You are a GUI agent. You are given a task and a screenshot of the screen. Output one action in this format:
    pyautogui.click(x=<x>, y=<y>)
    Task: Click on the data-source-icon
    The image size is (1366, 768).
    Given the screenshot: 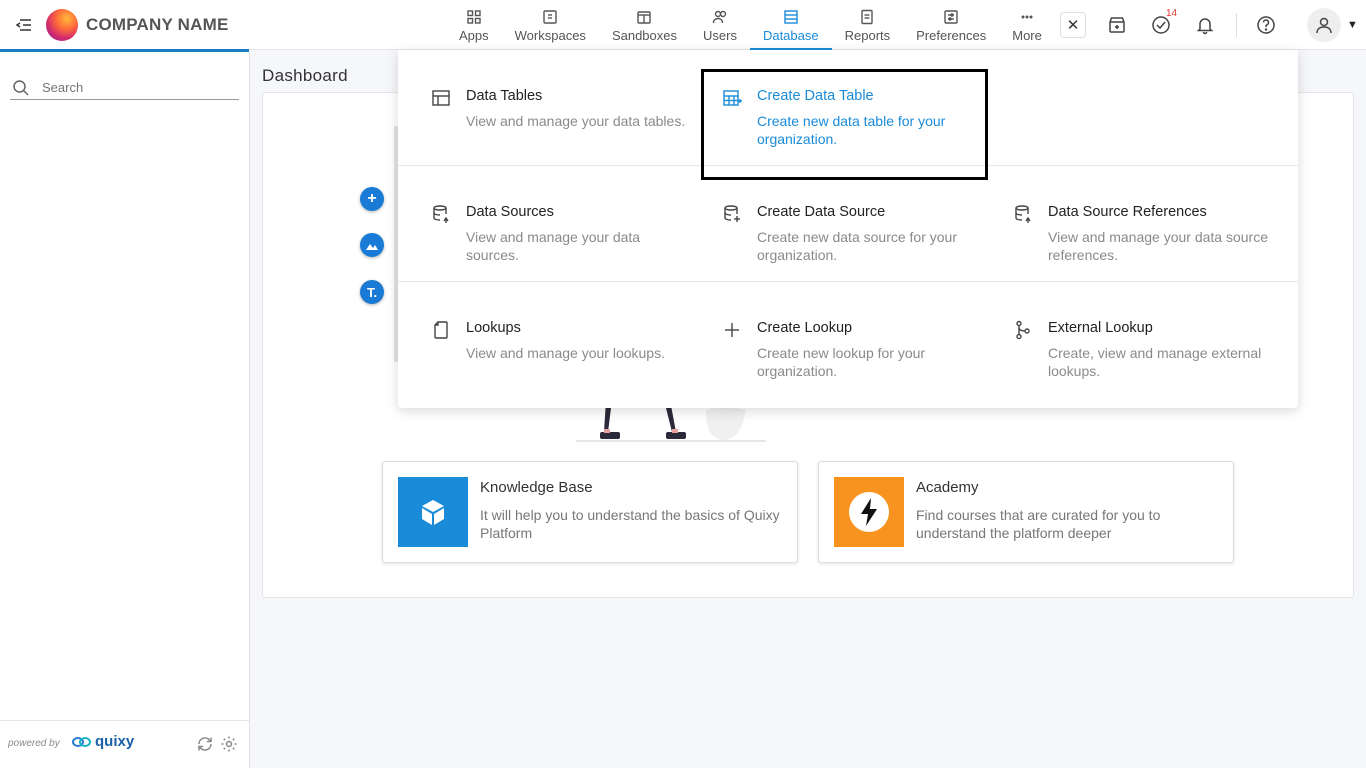 What is the action you would take?
    pyautogui.click(x=441, y=214)
    